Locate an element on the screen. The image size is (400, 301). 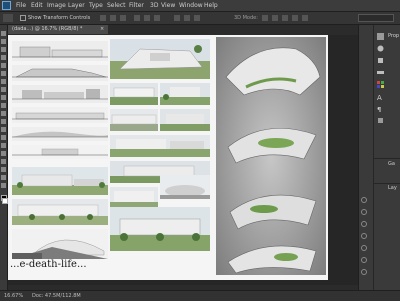
menu-view: View is located at coordinates (168, 5).